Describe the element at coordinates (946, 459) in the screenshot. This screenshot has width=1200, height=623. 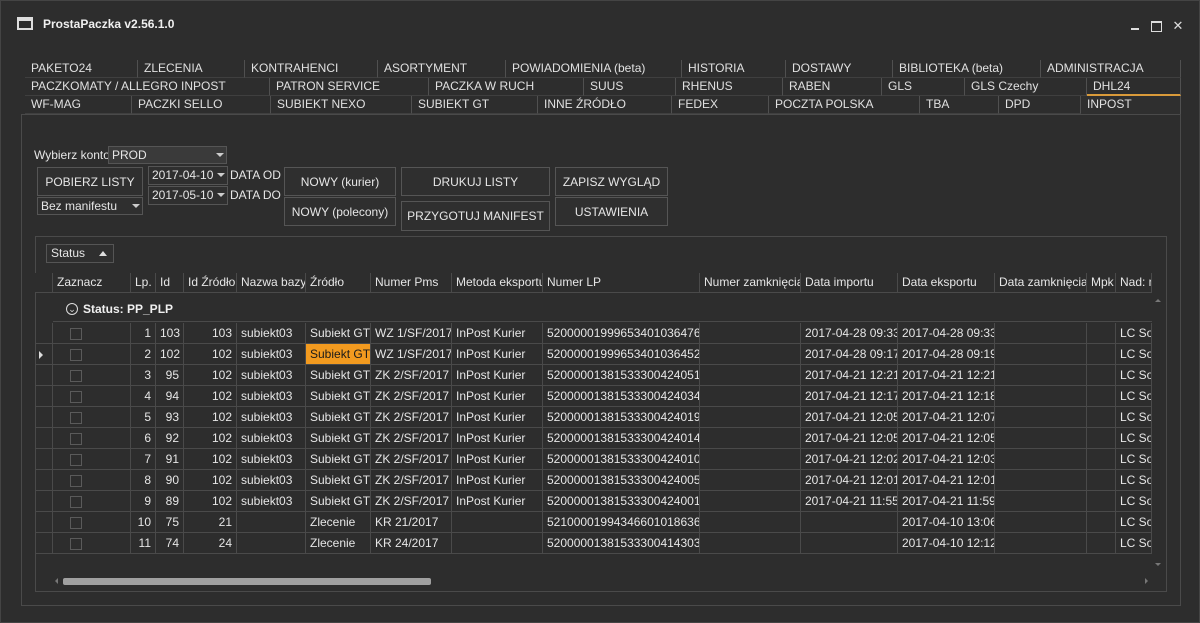
I see `cell-export-date: 2017-04-21 12:03` at that location.